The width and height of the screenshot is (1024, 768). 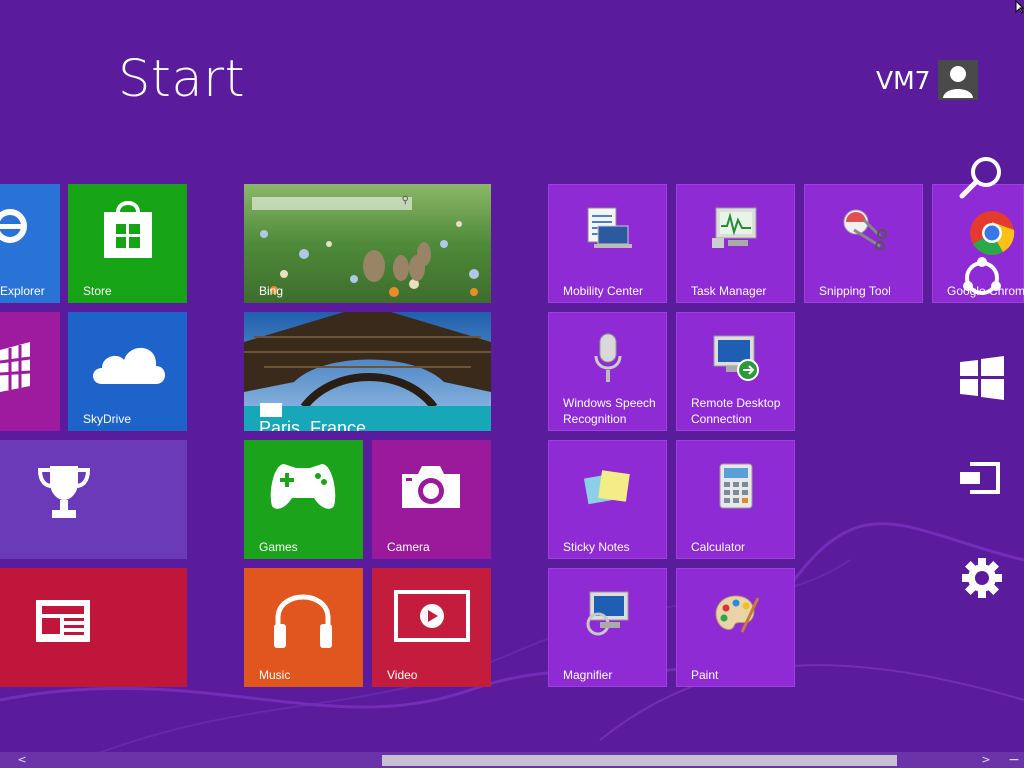 I want to click on tile-paint: Paint, so click(x=735, y=627).